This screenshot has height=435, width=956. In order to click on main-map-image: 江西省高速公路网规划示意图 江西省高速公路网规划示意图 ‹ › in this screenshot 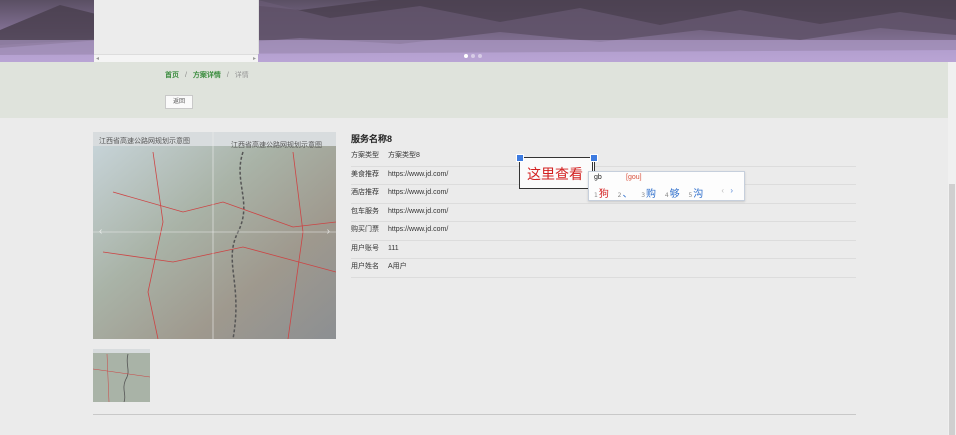, I will do `click(214, 235)`.